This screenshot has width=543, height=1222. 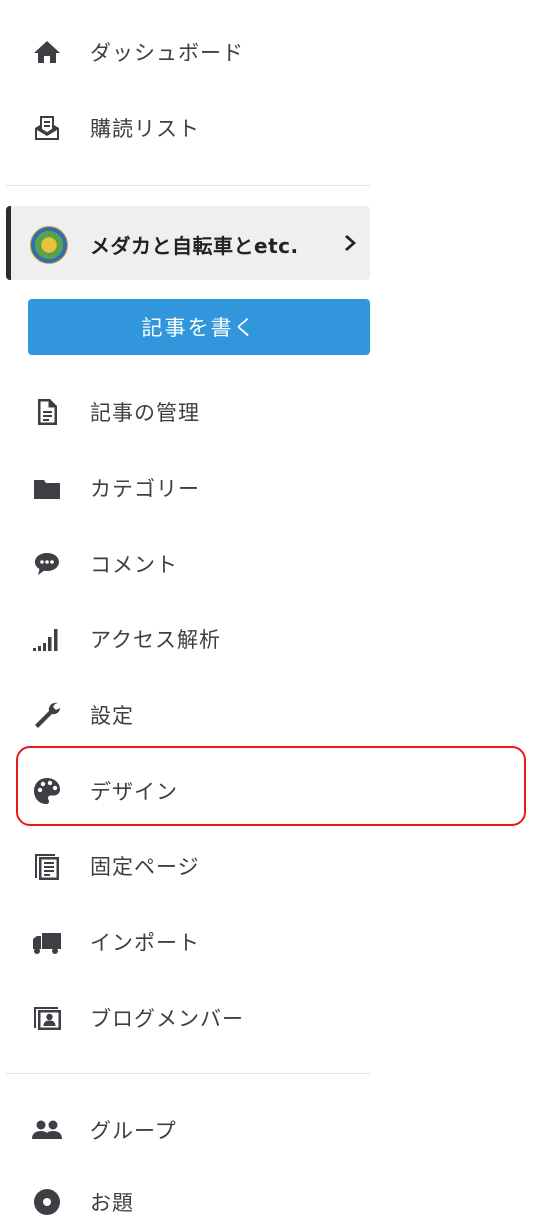 What do you see at coordinates (47, 866) in the screenshot?
I see `pages-icon` at bounding box center [47, 866].